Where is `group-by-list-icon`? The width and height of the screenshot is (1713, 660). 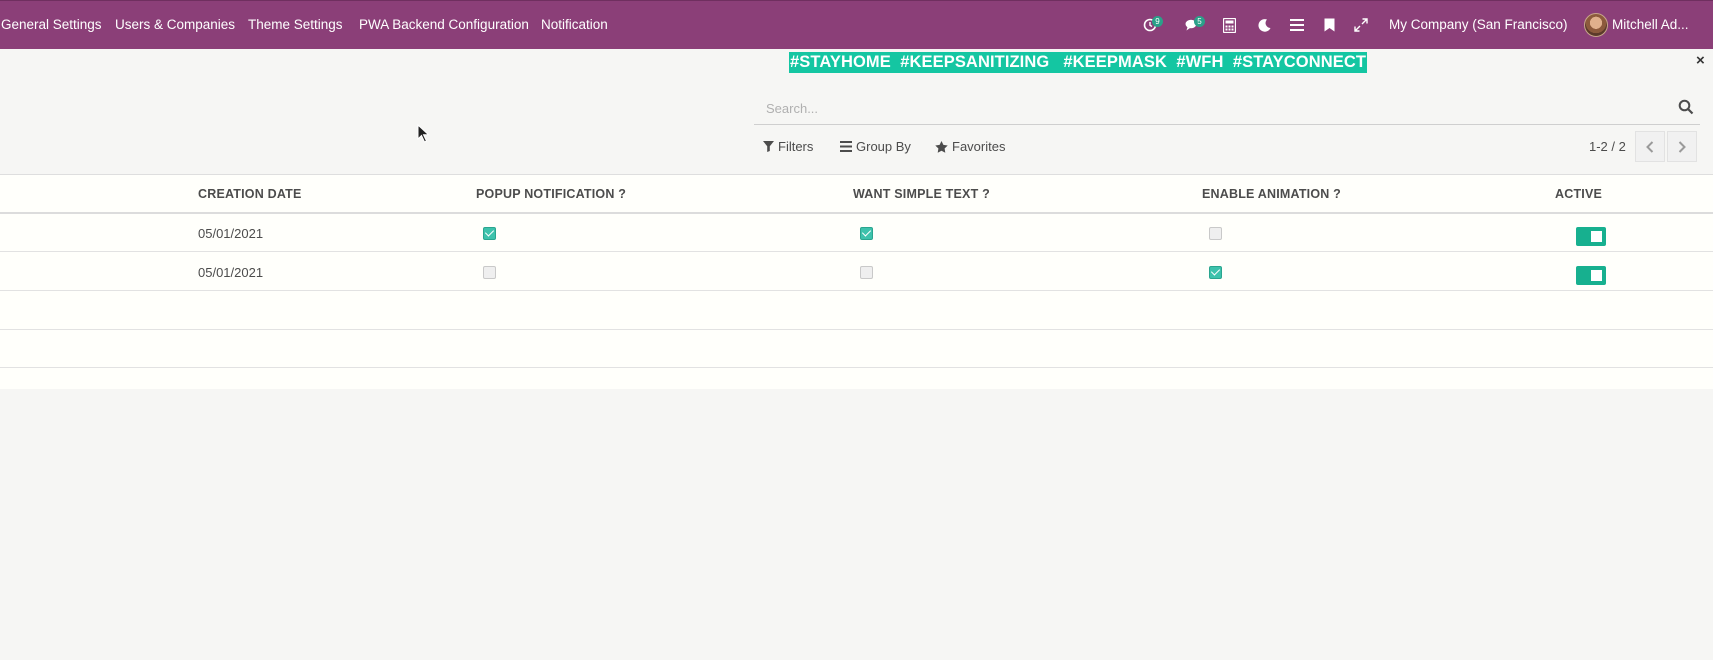 group-by-list-icon is located at coordinates (846, 146).